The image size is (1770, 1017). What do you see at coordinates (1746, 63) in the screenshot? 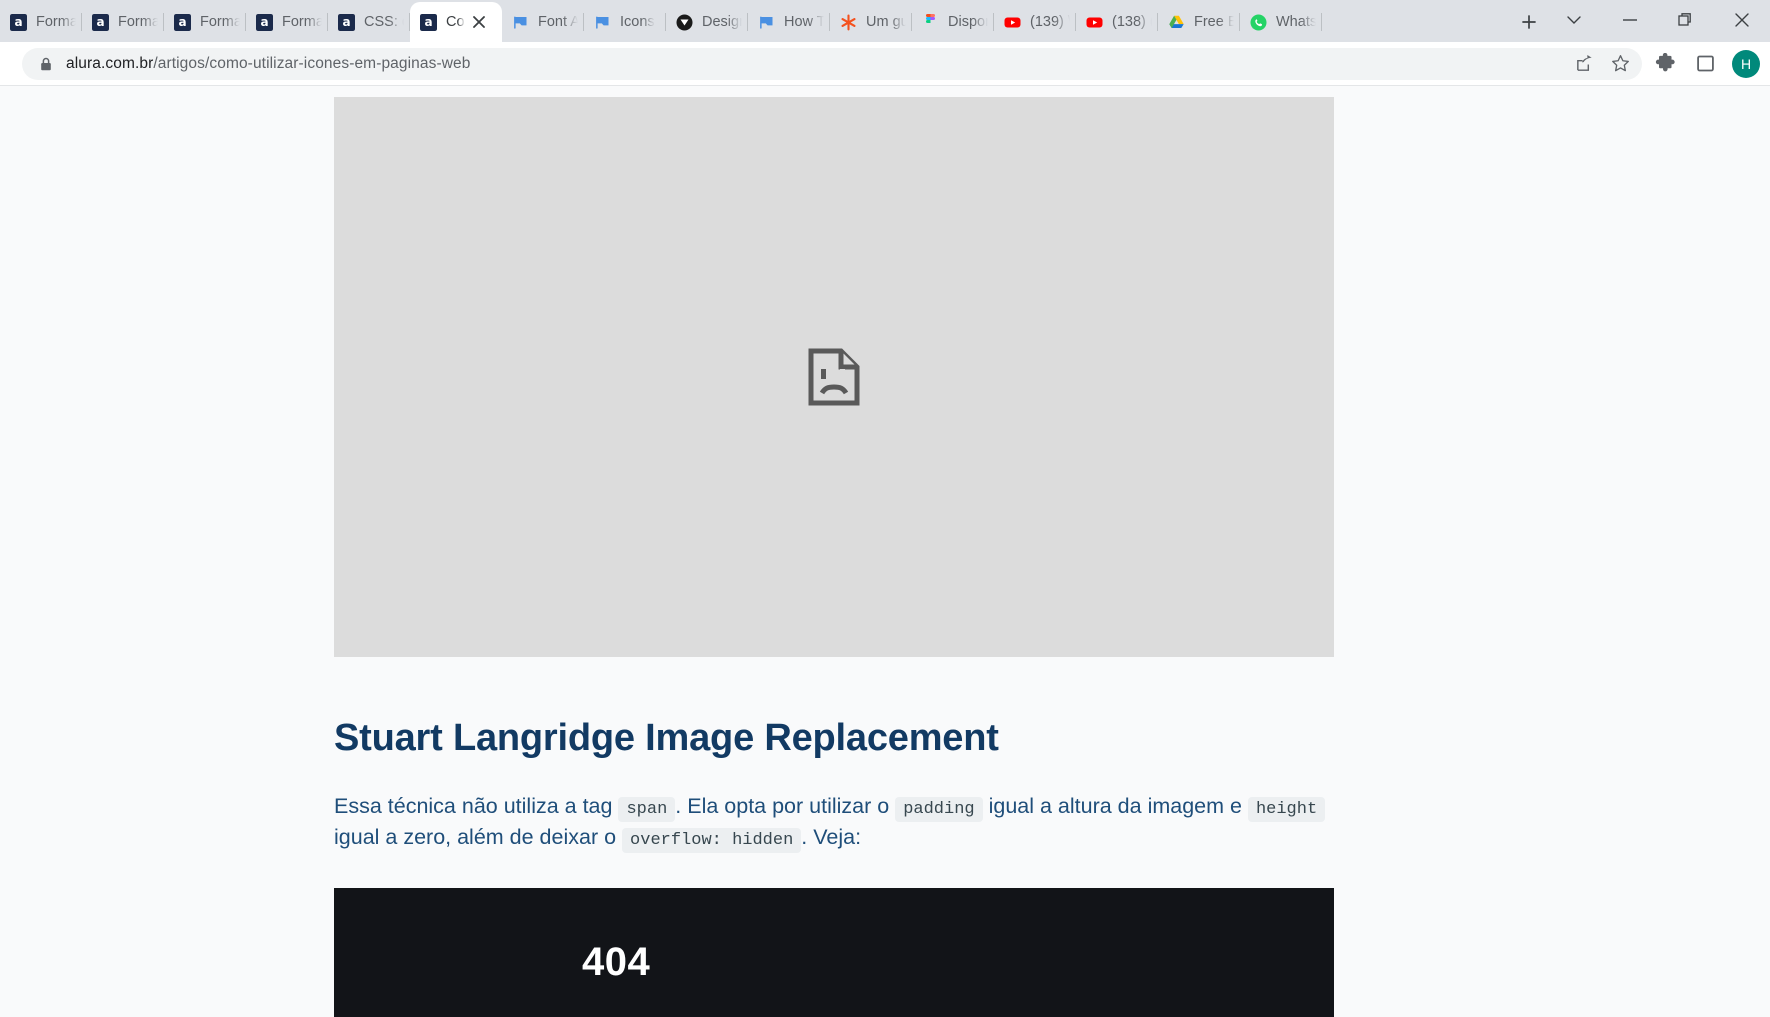
I see `profile-avatar: H` at bounding box center [1746, 63].